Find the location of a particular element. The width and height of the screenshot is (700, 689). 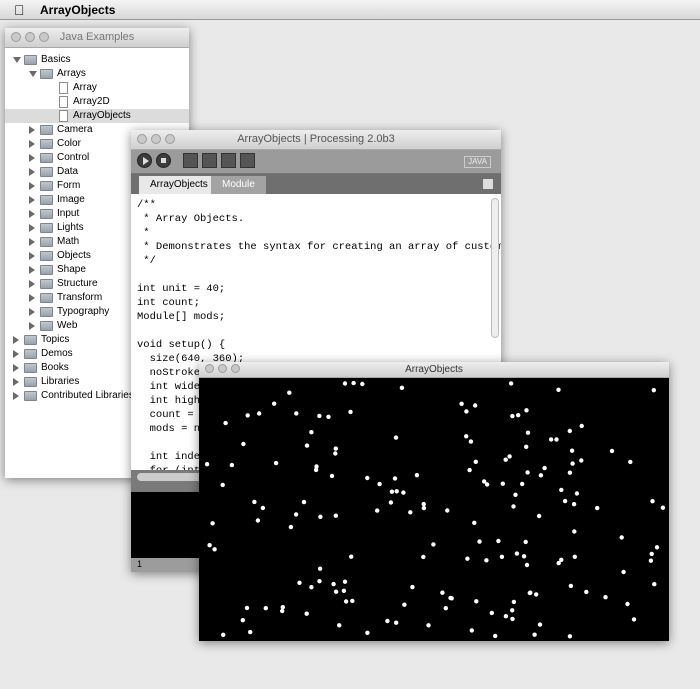

open-button is located at coordinates (209, 160).